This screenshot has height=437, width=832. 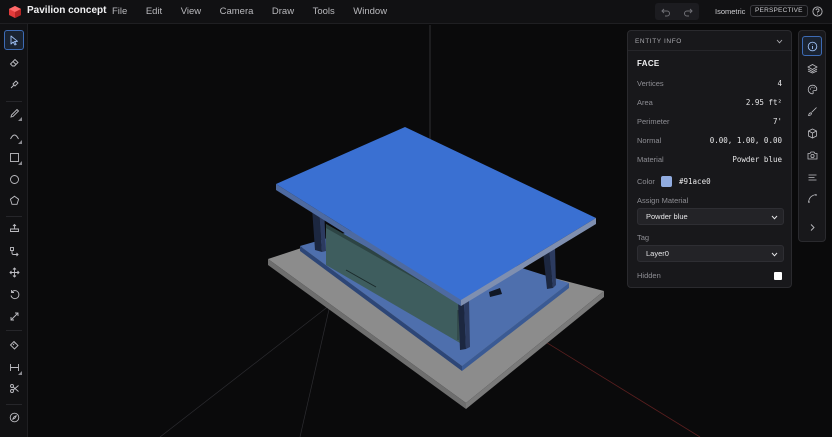 I want to click on cursor-icon, so click(x=14, y=40).